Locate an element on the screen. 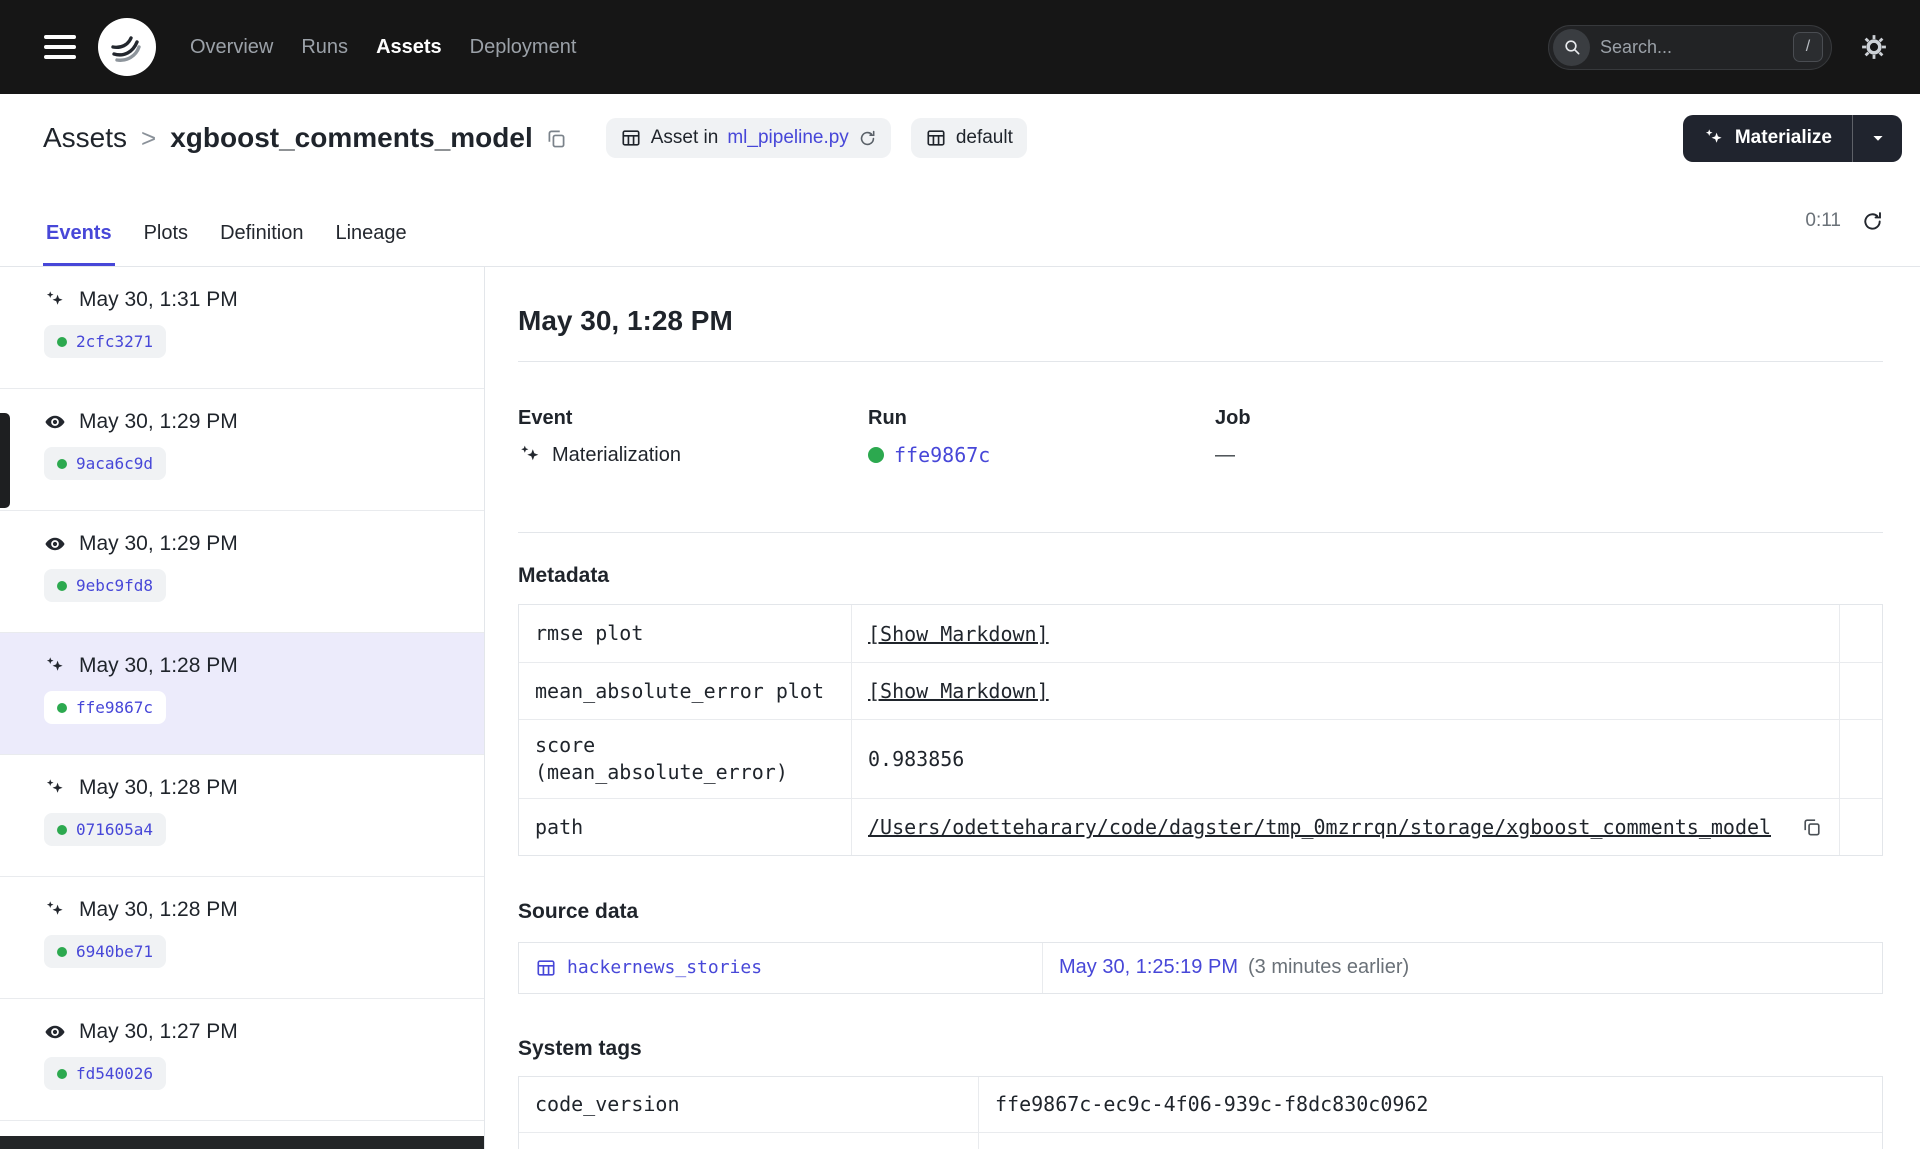  metadata-heading: Metadata is located at coordinates (564, 576).